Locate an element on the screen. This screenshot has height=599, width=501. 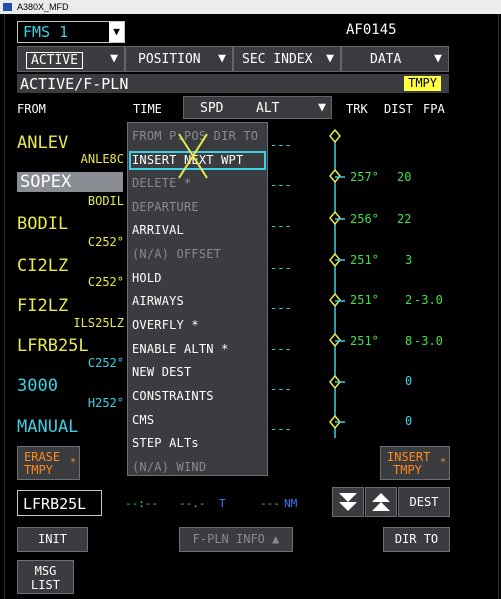
page-header: ACTIVE/F-PLN TMPY is located at coordinates (233, 83).